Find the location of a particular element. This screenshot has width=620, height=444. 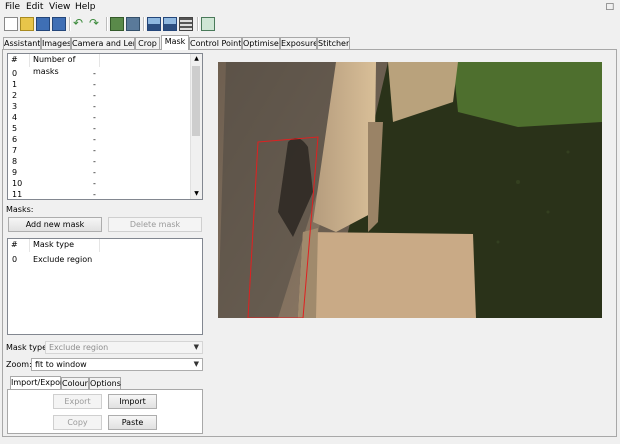

images-row-index: 4 is located at coordinates (14, 117).